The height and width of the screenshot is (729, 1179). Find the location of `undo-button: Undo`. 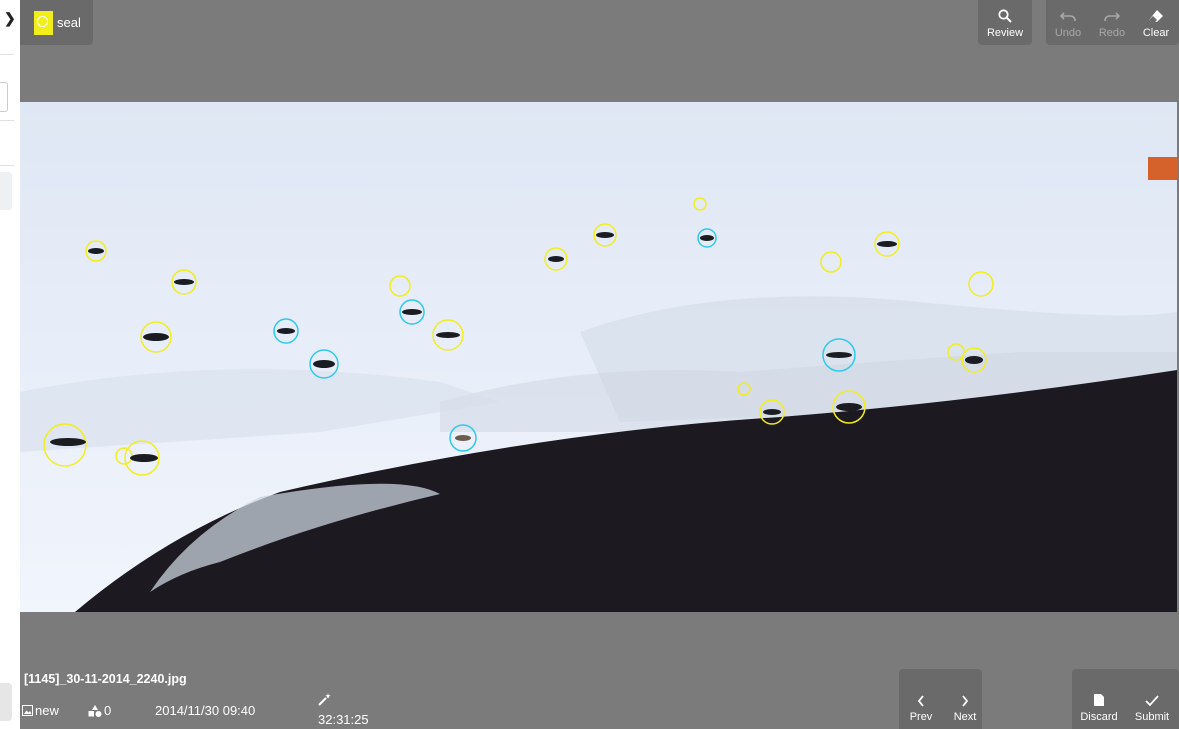

undo-button: Undo is located at coordinates (1068, 22).